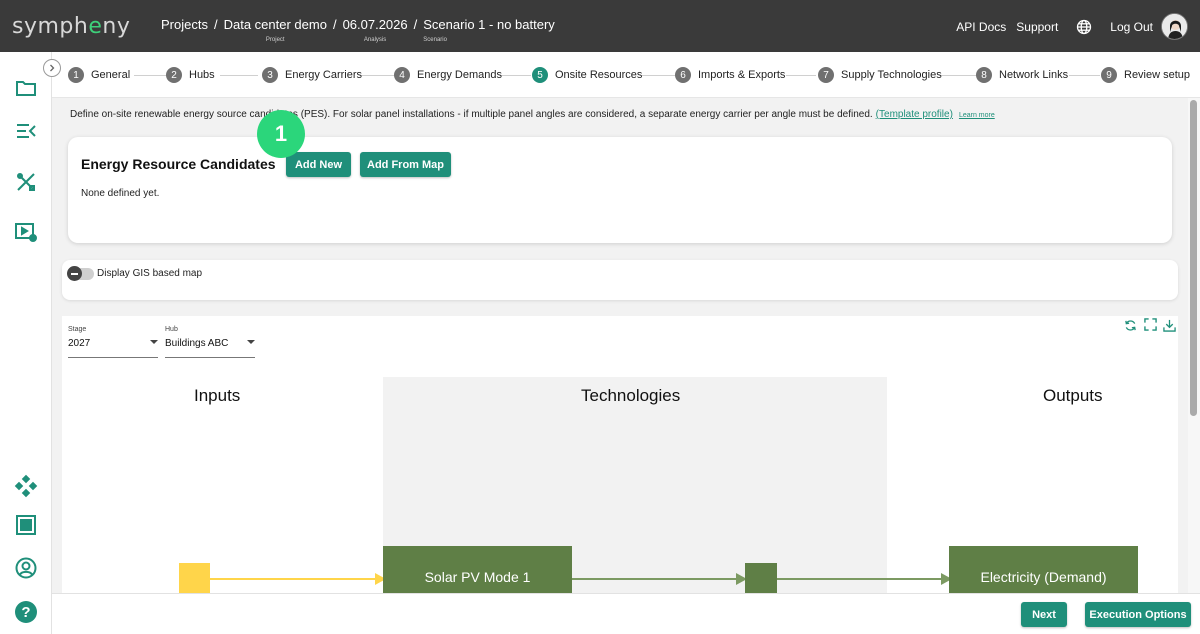  Describe the element at coordinates (79, 343) in the screenshot. I see `stage-value: 2027` at that location.